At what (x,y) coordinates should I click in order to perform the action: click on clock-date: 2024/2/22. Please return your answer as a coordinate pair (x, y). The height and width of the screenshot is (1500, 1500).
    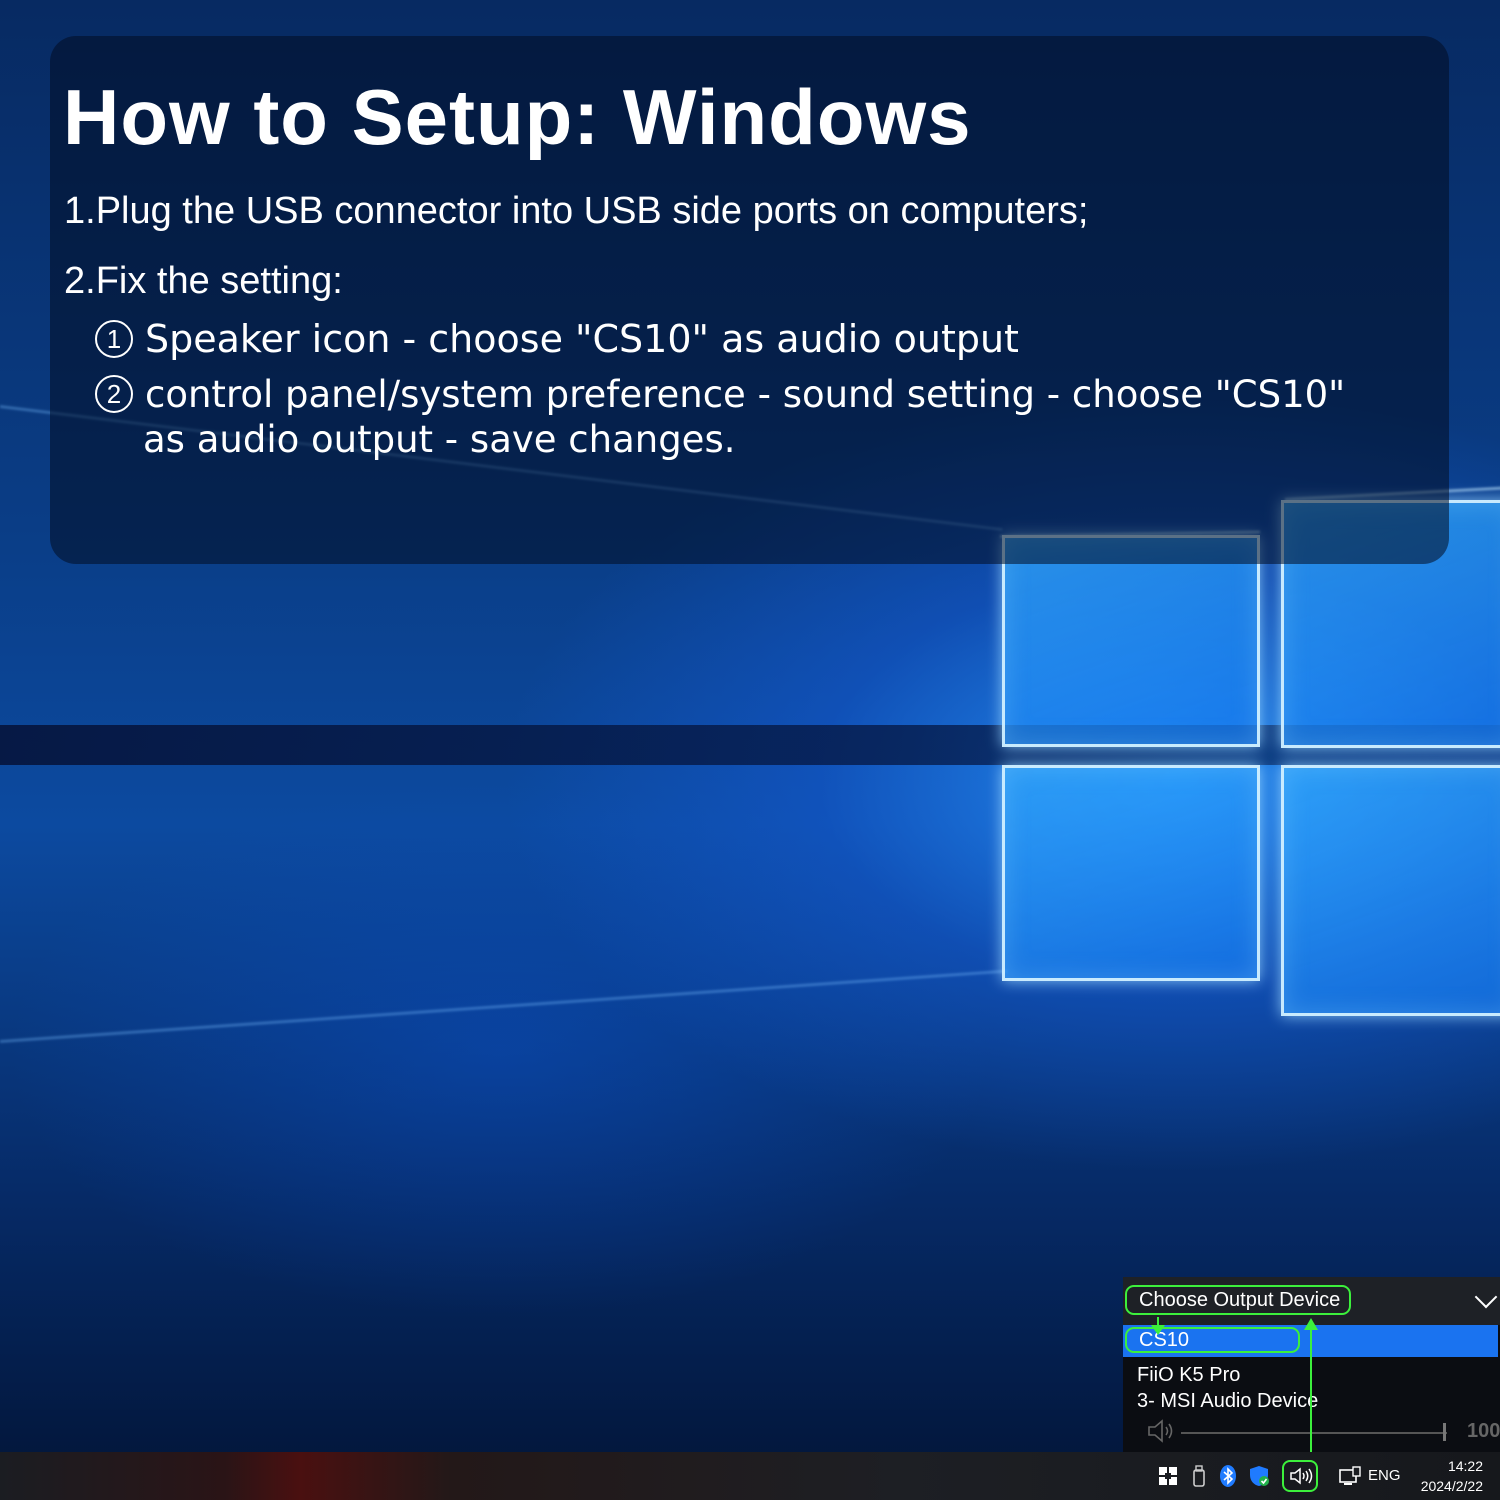
    Looking at the image, I should click on (1451, 1486).